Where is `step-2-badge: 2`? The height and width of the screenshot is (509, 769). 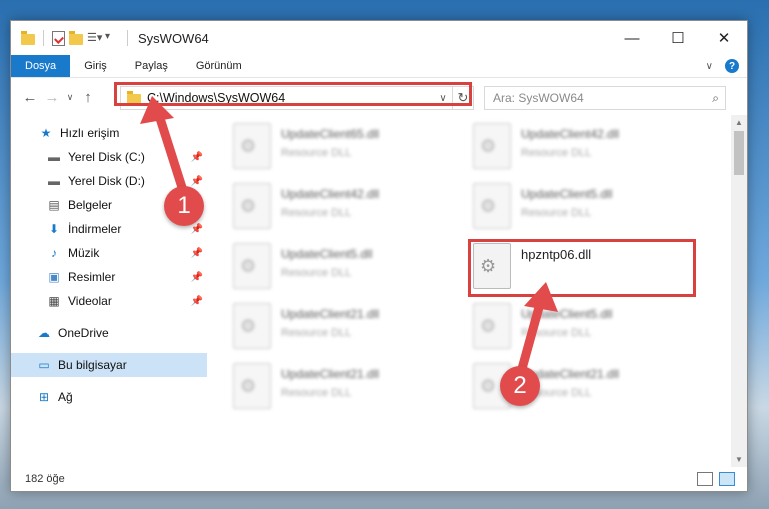
step-2-badge: 2 is located at coordinates (520, 386).